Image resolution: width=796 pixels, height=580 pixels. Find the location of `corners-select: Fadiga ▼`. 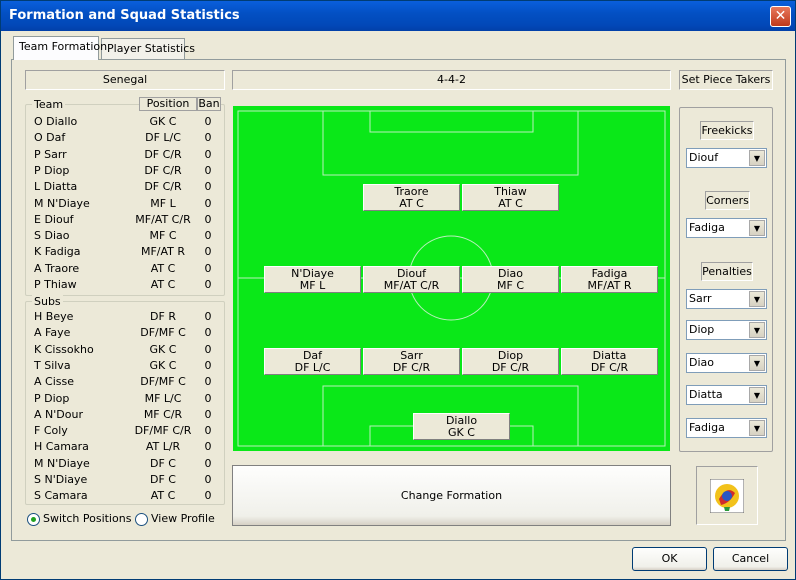

corners-select: Fadiga ▼ is located at coordinates (726, 228).